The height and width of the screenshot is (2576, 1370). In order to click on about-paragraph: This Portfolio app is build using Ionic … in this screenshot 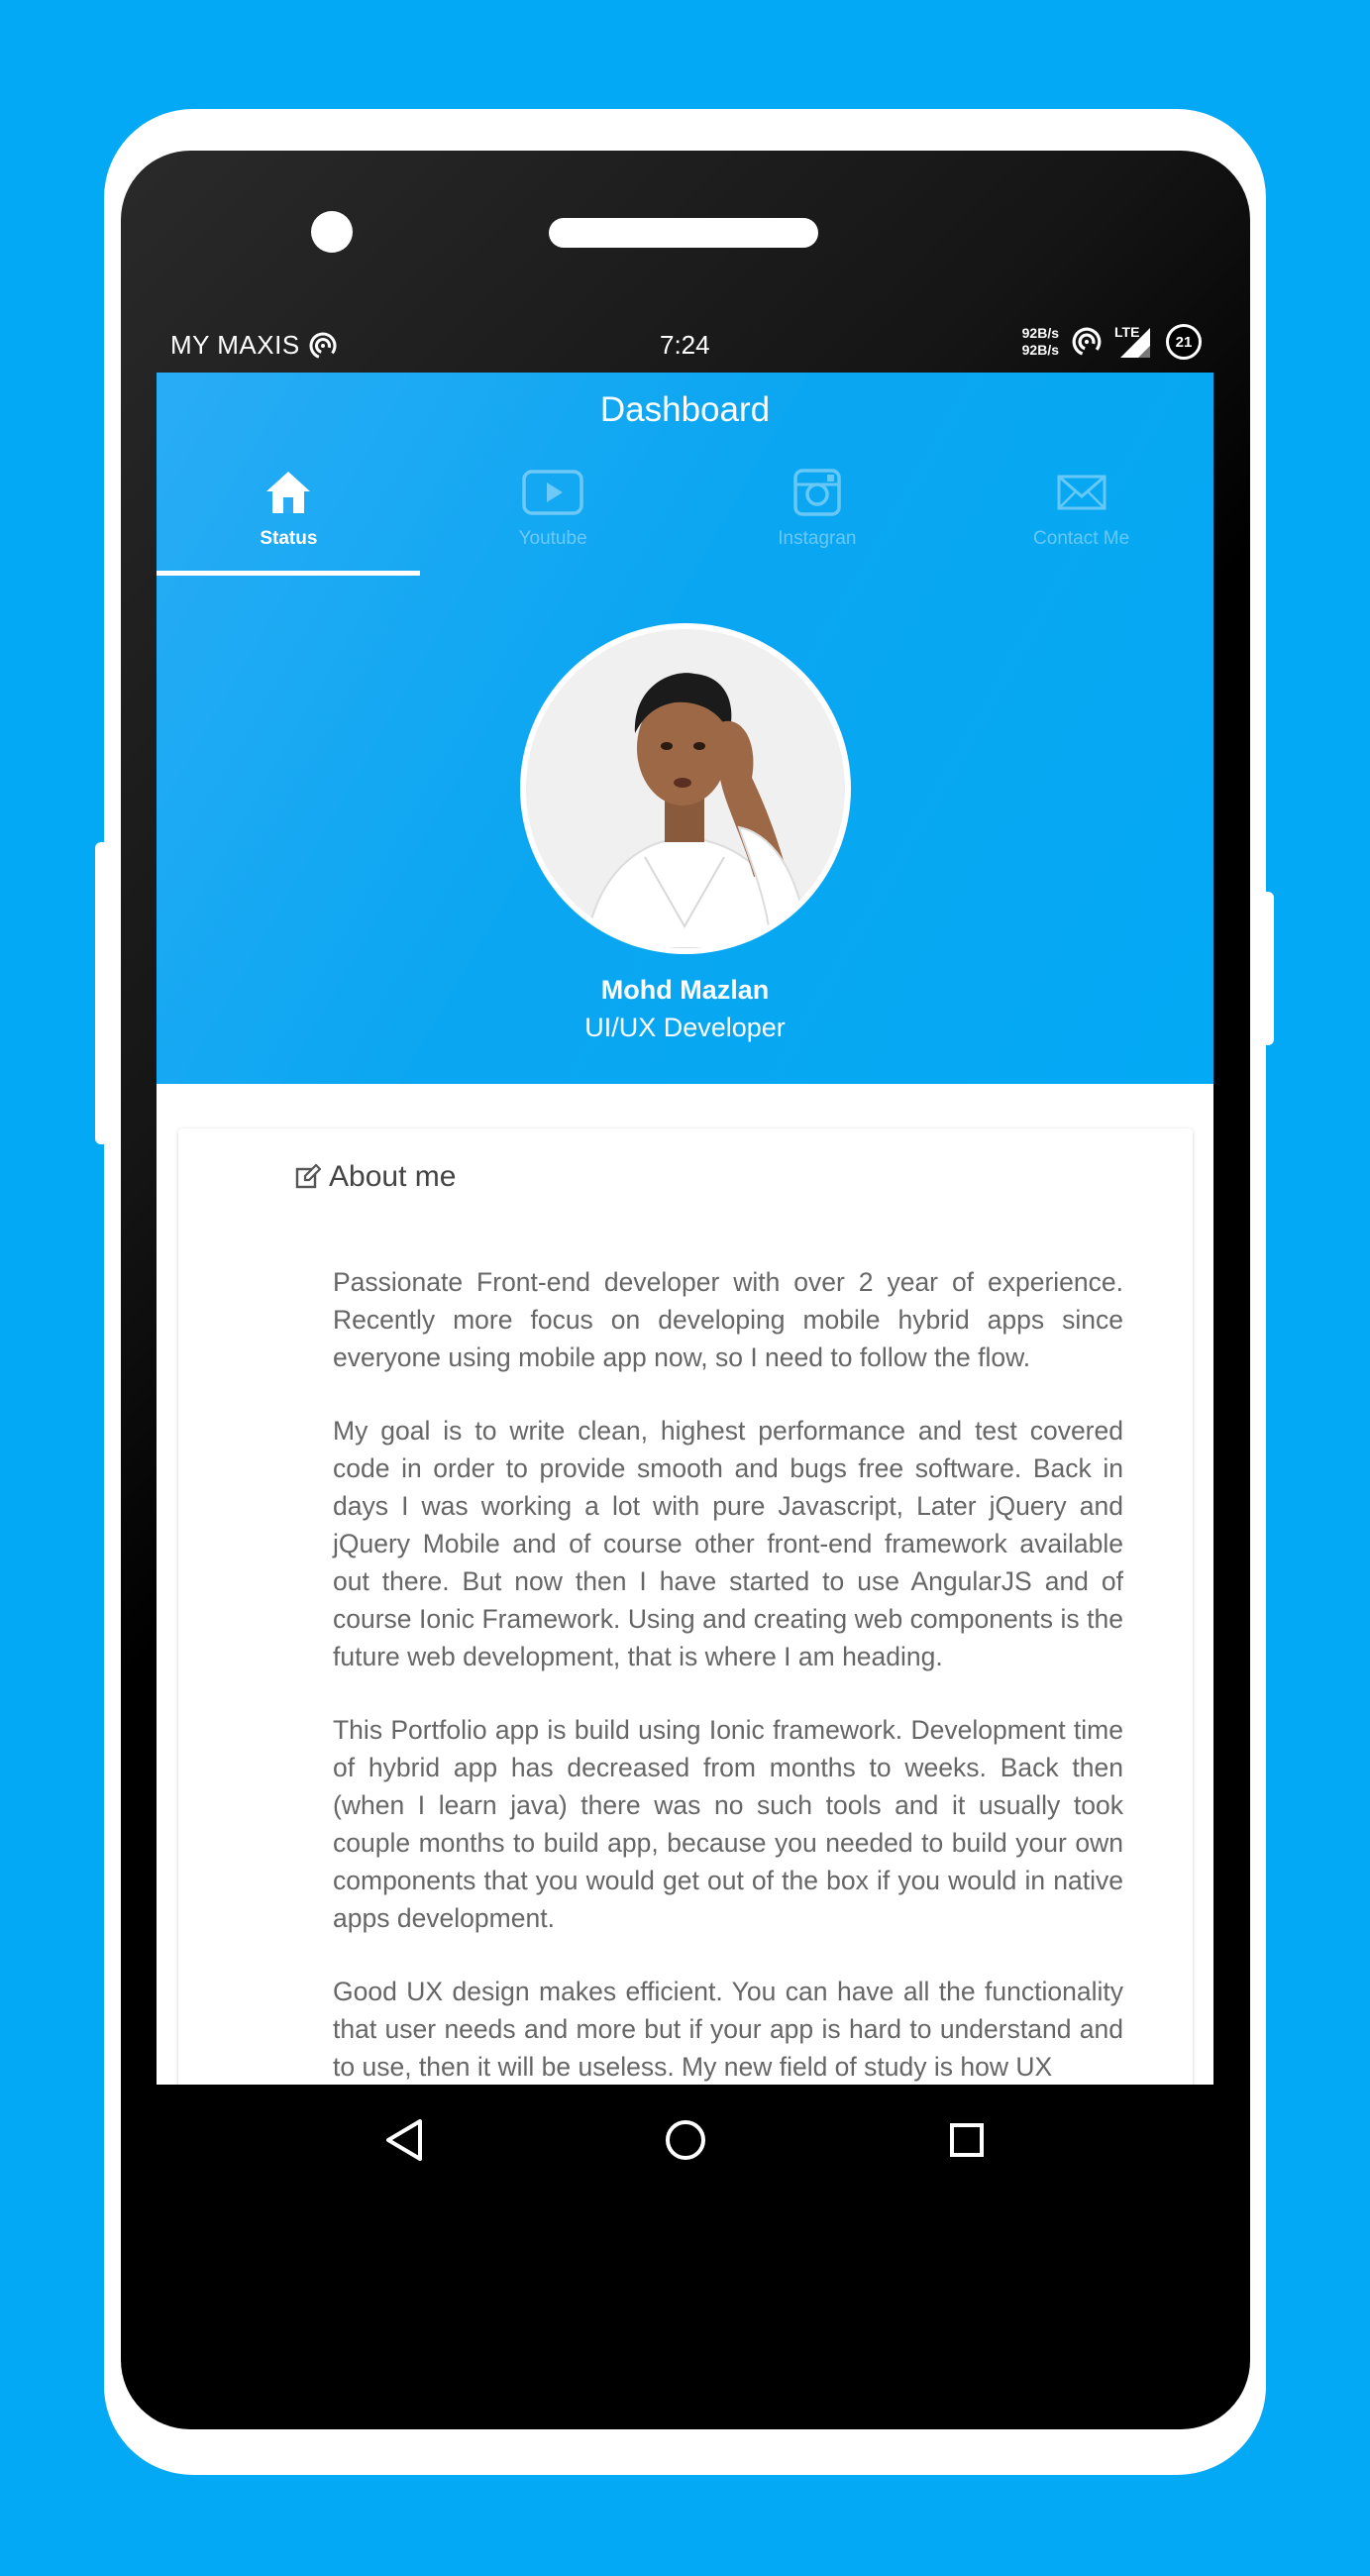, I will do `click(728, 1824)`.